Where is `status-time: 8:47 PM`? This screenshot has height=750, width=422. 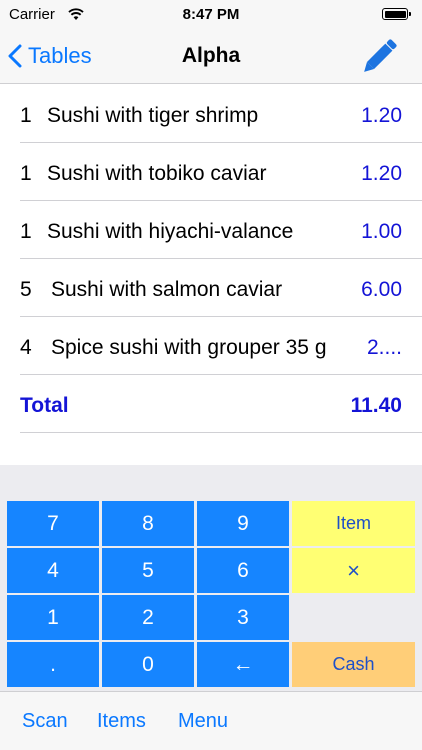 status-time: 8:47 PM is located at coordinates (211, 14).